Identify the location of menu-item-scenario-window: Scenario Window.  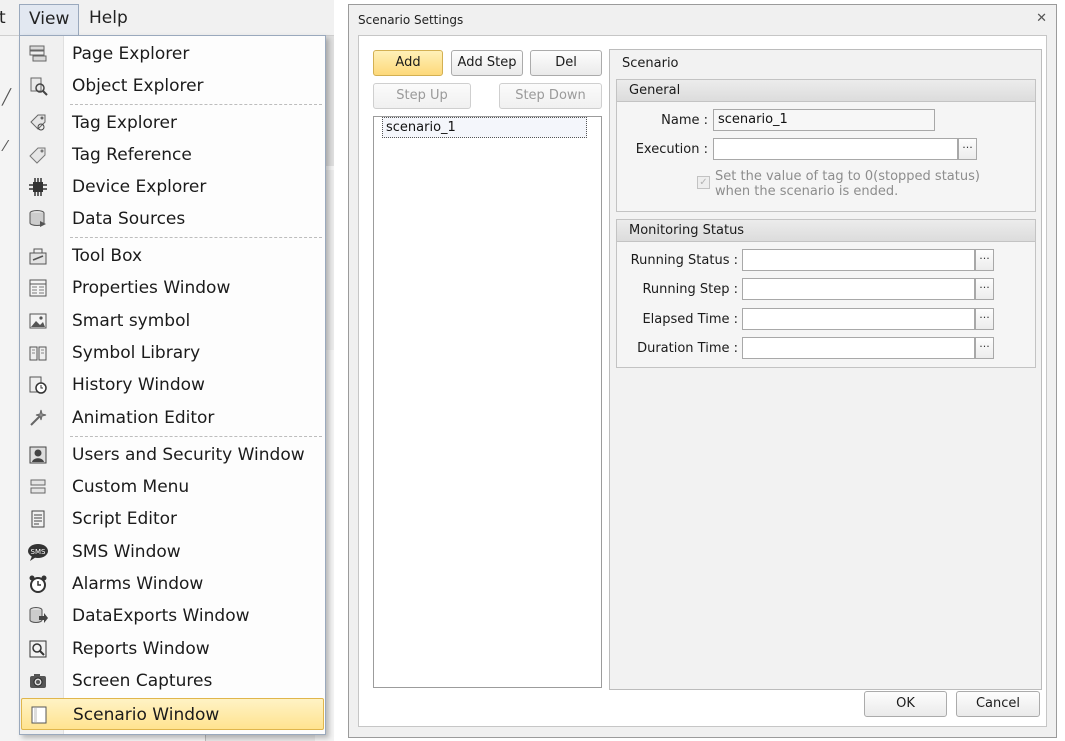
(172, 714).